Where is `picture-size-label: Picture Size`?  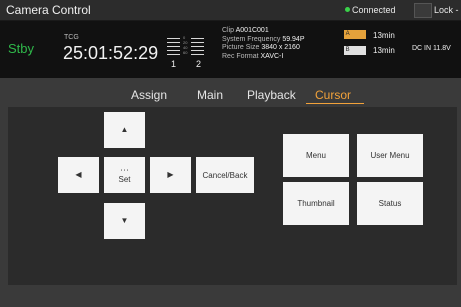
picture-size-label: Picture Size is located at coordinates (241, 48).